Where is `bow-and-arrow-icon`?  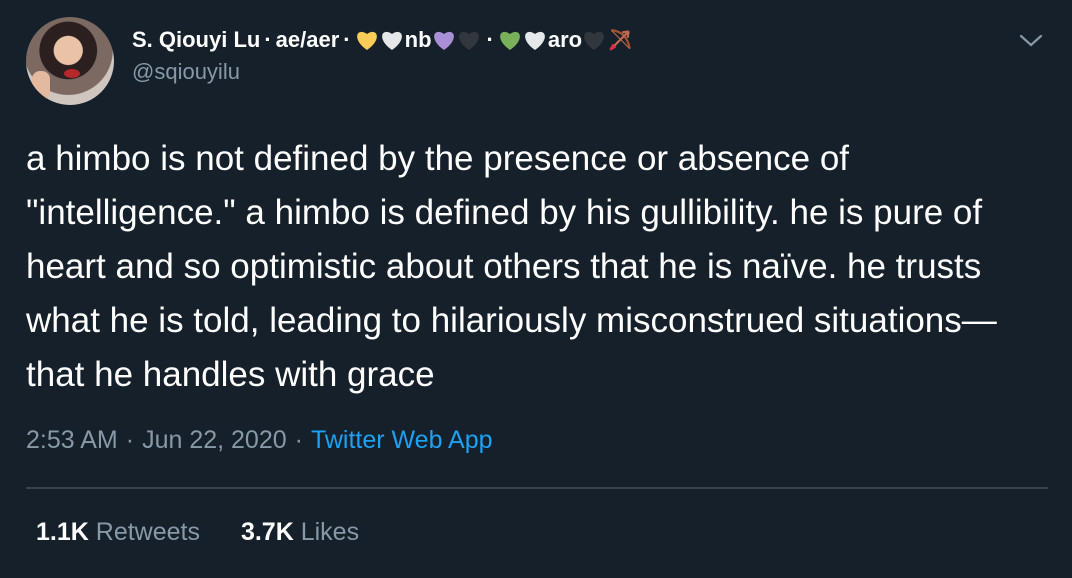 bow-and-arrow-icon is located at coordinates (620, 40).